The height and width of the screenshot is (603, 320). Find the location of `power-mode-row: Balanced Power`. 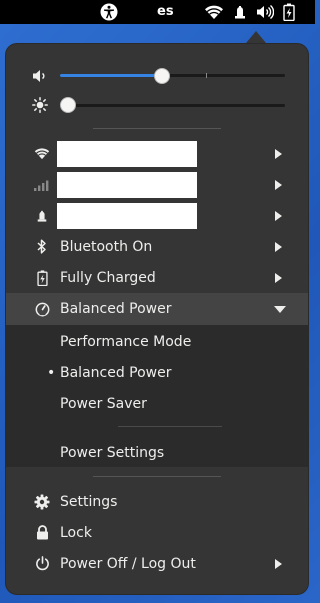

power-mode-row: Balanced Power is located at coordinates (157, 309).